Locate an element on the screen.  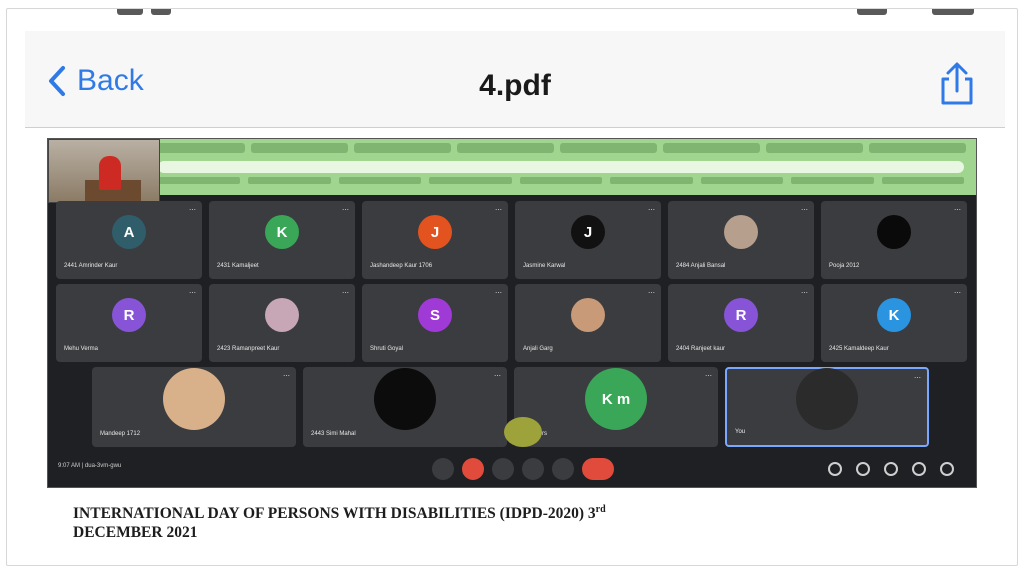
participant-tile: ⋯ You is located at coordinates (827, 407).